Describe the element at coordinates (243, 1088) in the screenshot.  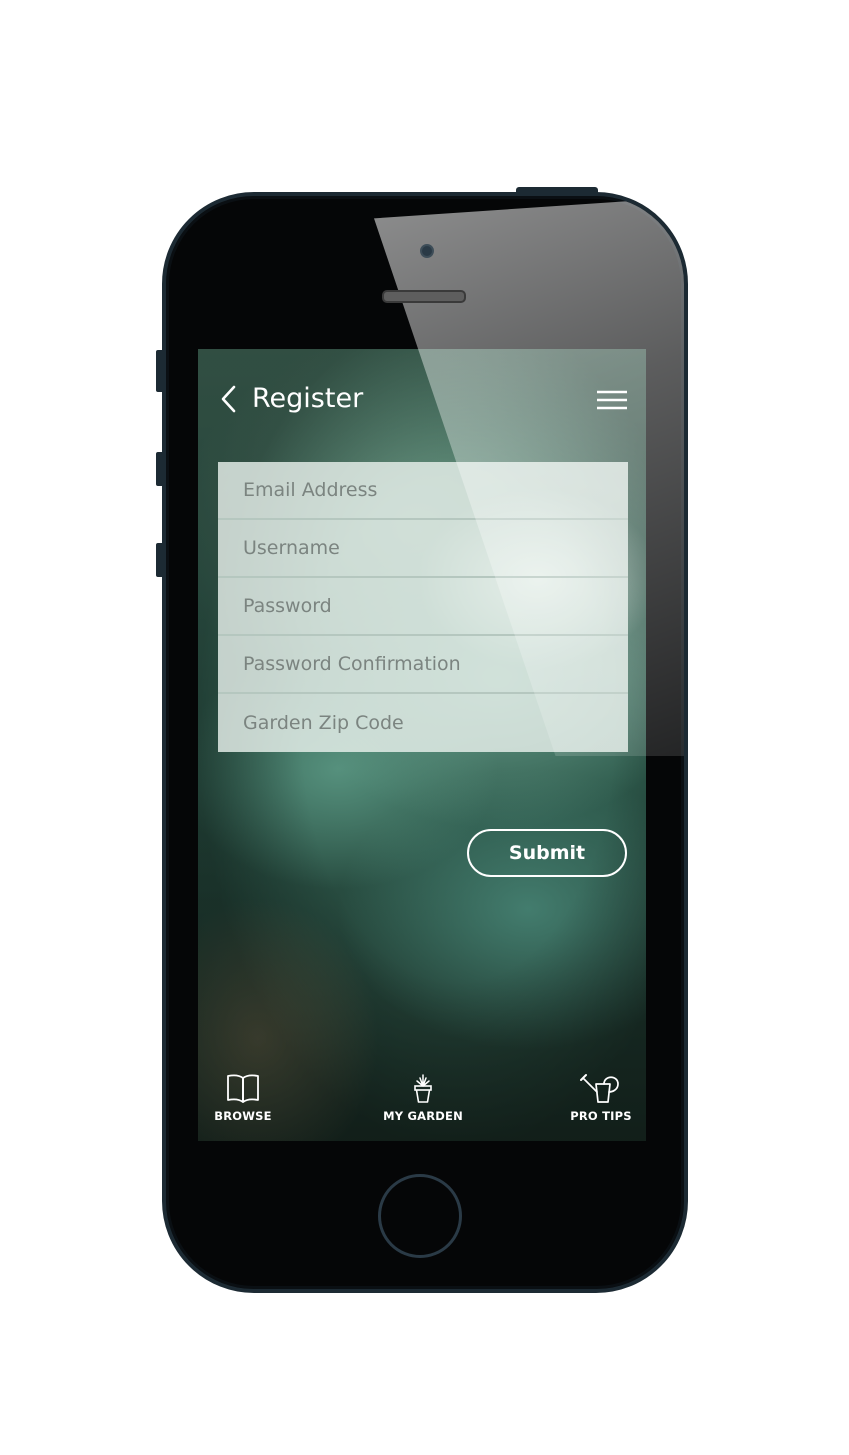
I see `book-icon` at that location.